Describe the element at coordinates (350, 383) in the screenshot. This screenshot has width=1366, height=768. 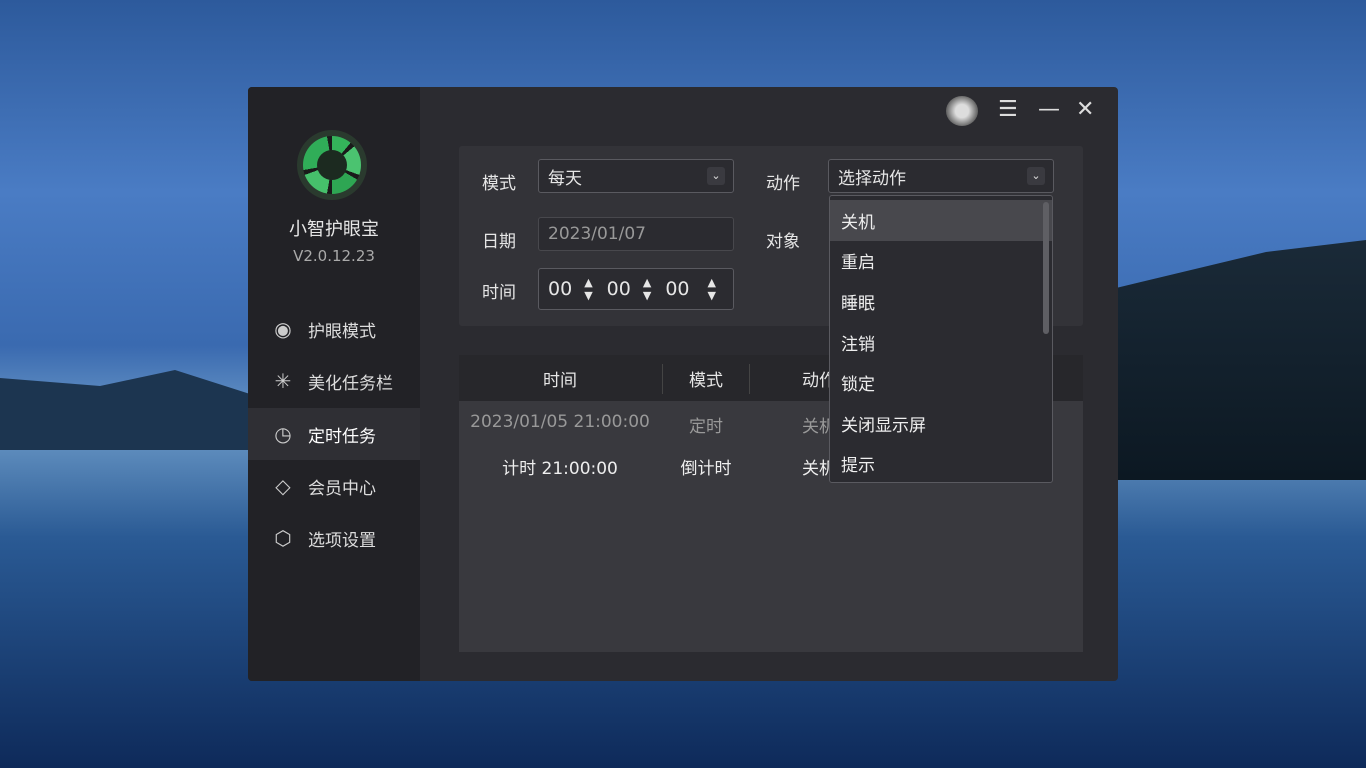
I see `sidebar-item-label: 美化任务栏` at that location.